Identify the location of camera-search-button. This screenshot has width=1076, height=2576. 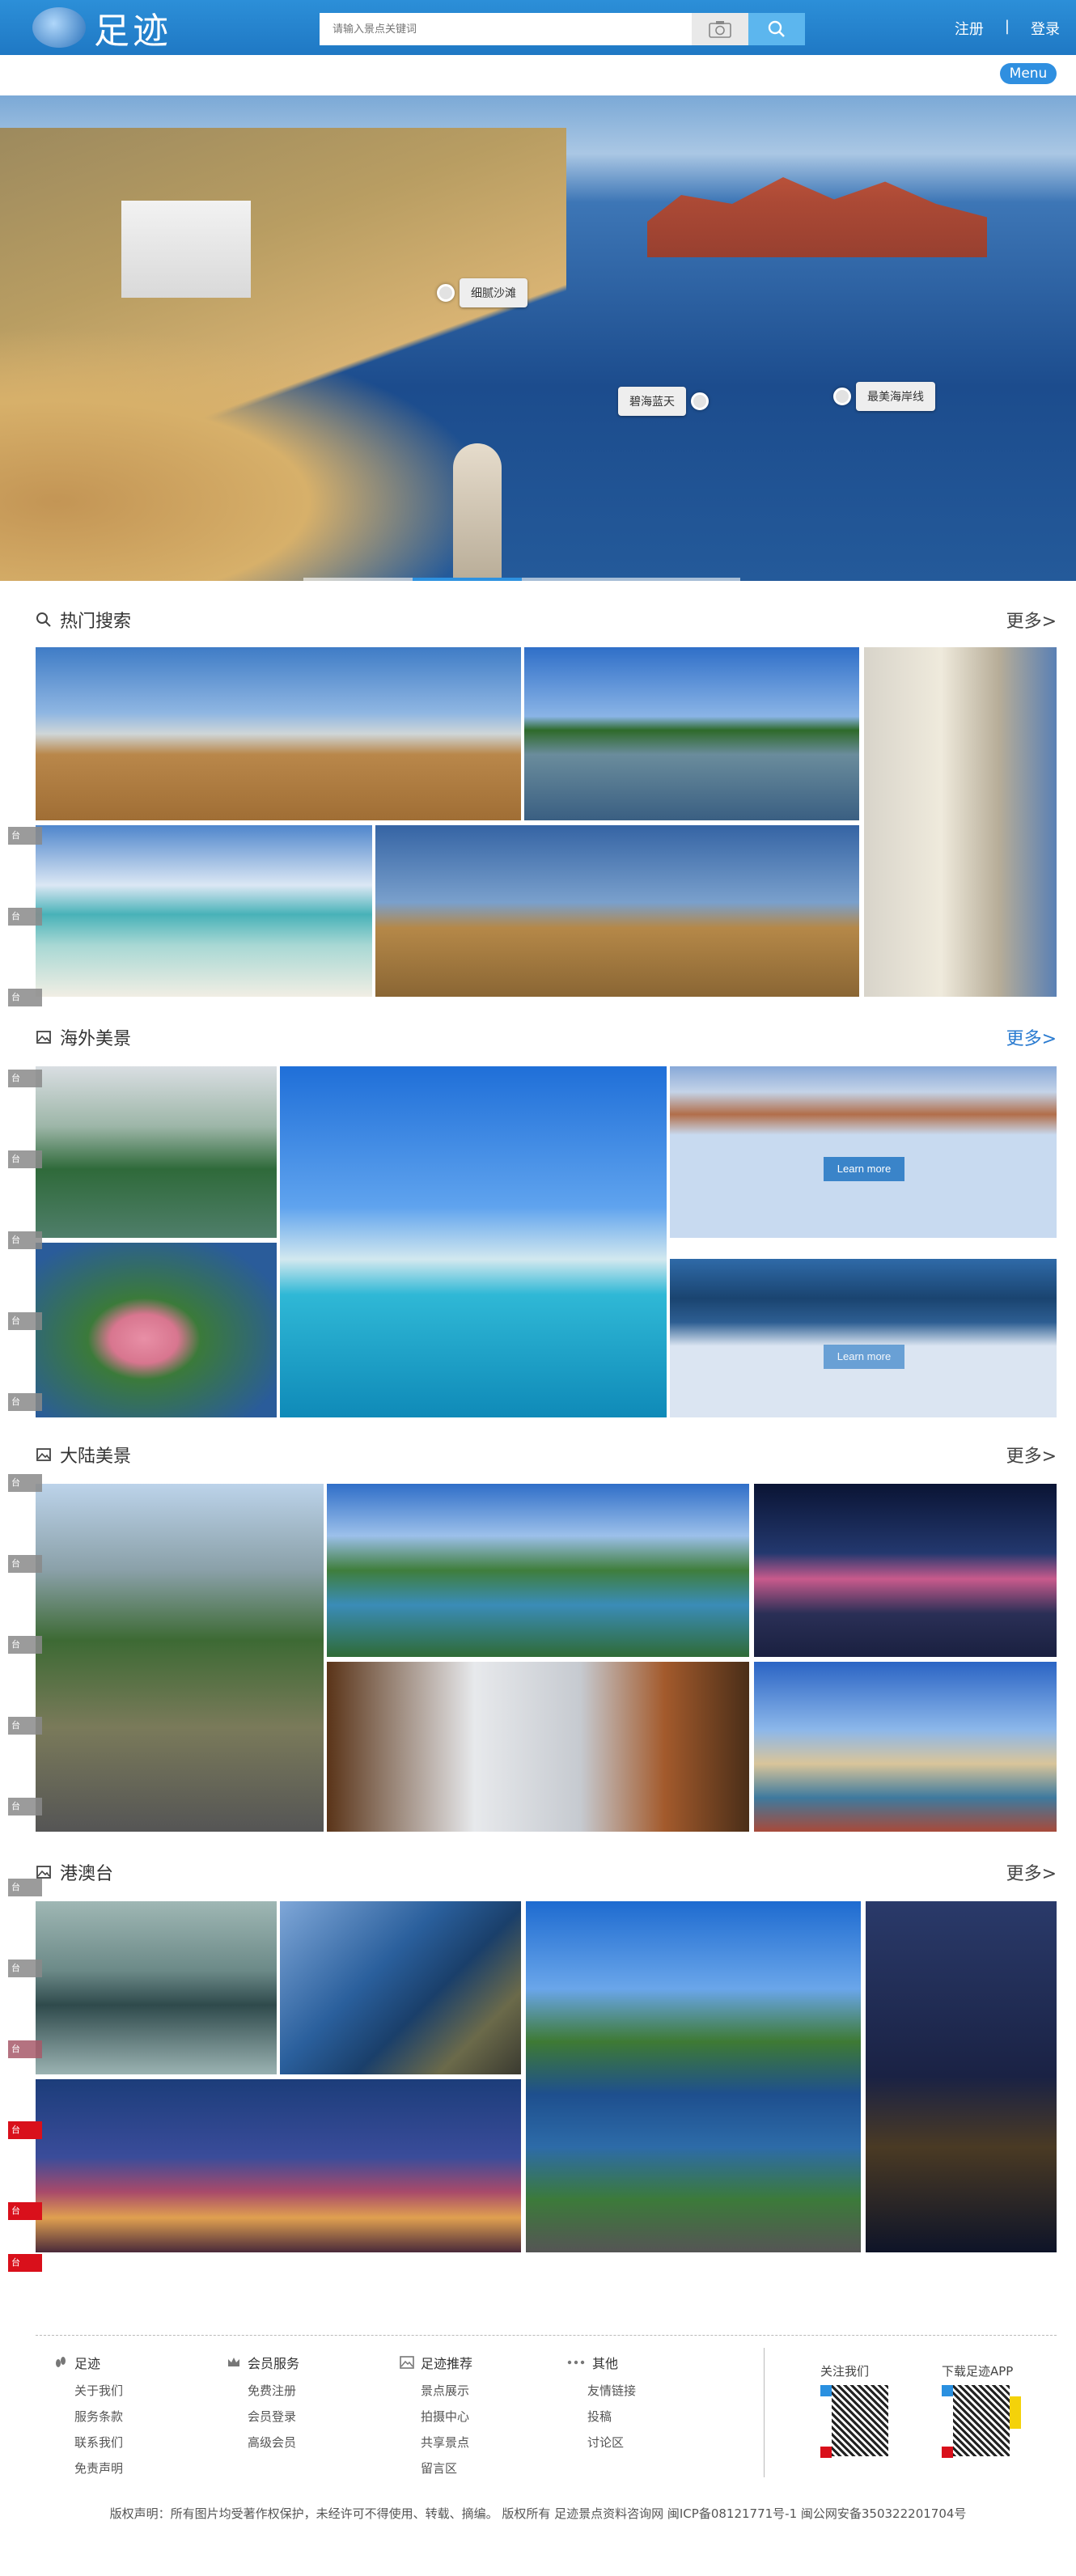
(720, 29).